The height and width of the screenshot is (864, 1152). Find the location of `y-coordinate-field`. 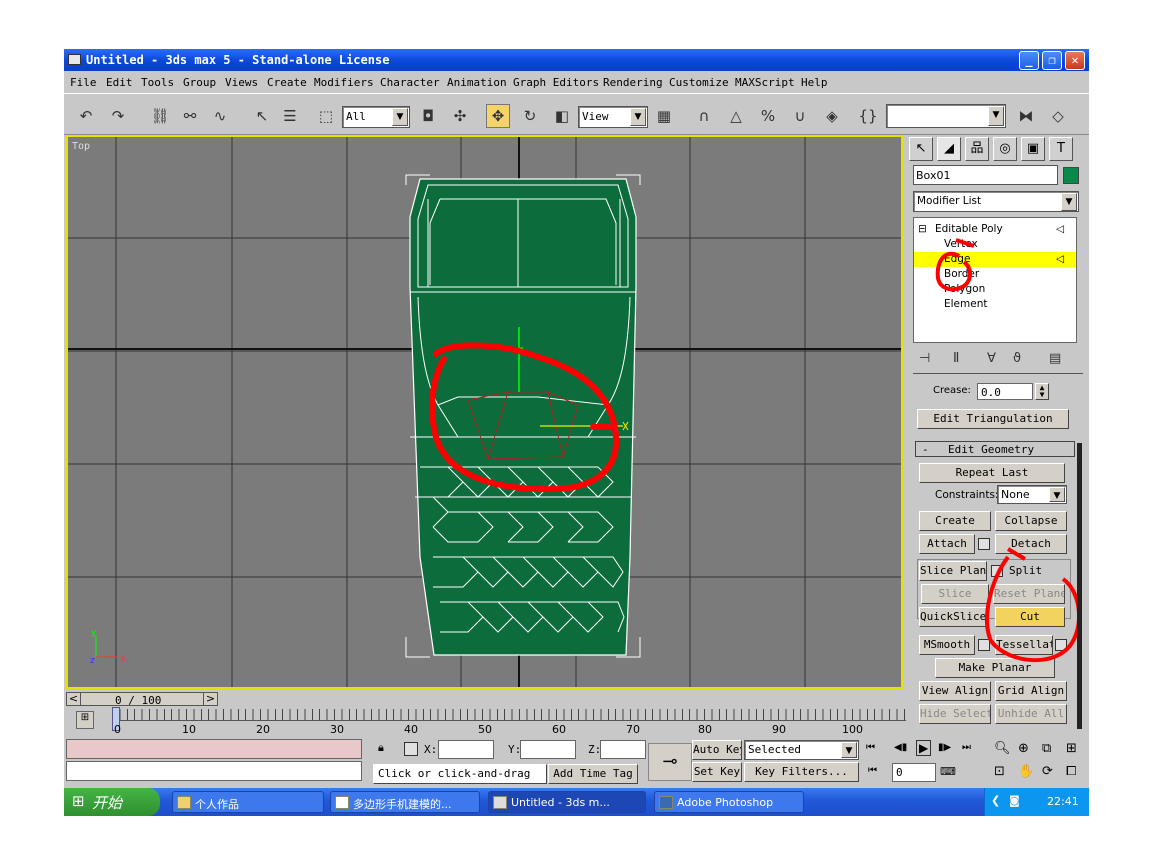

y-coordinate-field is located at coordinates (548, 749).